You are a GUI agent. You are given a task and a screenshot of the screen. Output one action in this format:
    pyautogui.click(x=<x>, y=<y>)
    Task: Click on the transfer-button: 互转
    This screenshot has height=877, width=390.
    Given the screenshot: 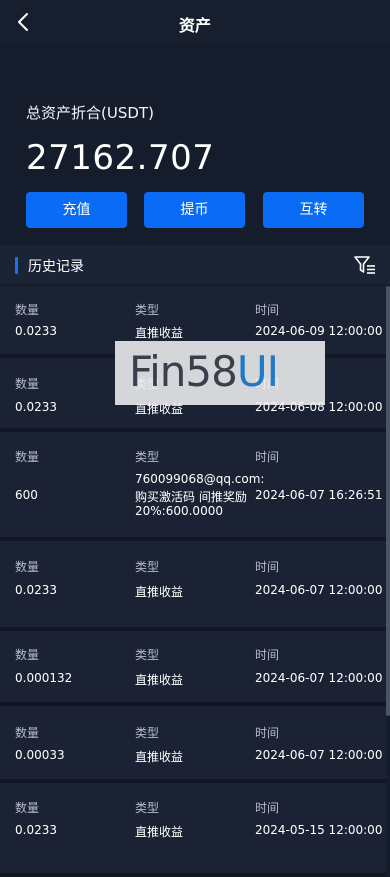 What is the action you would take?
    pyautogui.click(x=313, y=210)
    